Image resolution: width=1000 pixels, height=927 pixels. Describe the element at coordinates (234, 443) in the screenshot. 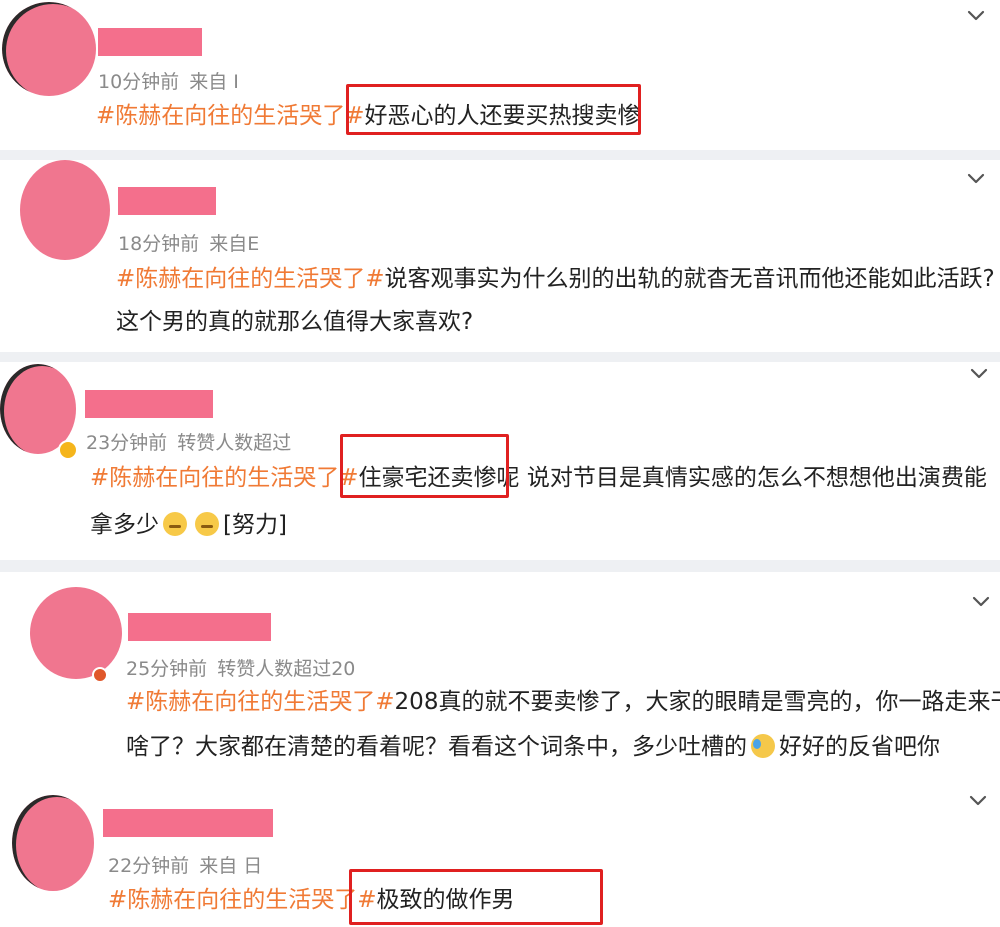

I see `comment-source: 转赞人数超过` at that location.